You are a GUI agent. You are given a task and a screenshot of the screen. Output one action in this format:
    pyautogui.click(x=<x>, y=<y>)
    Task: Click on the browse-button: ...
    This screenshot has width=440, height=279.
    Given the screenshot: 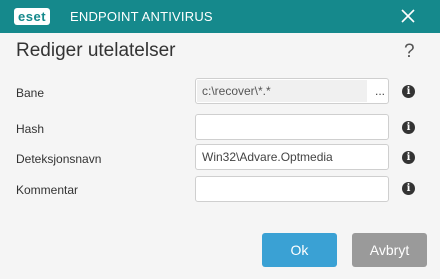 What is the action you would take?
    pyautogui.click(x=380, y=91)
    